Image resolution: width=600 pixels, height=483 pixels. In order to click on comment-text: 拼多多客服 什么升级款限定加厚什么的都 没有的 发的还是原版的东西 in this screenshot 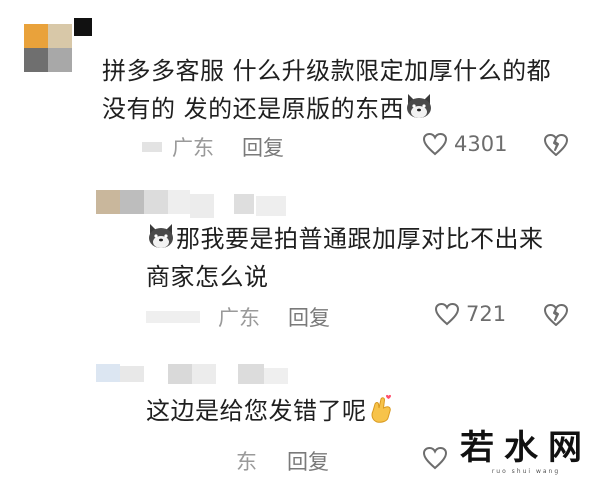, I will do `click(342, 90)`.